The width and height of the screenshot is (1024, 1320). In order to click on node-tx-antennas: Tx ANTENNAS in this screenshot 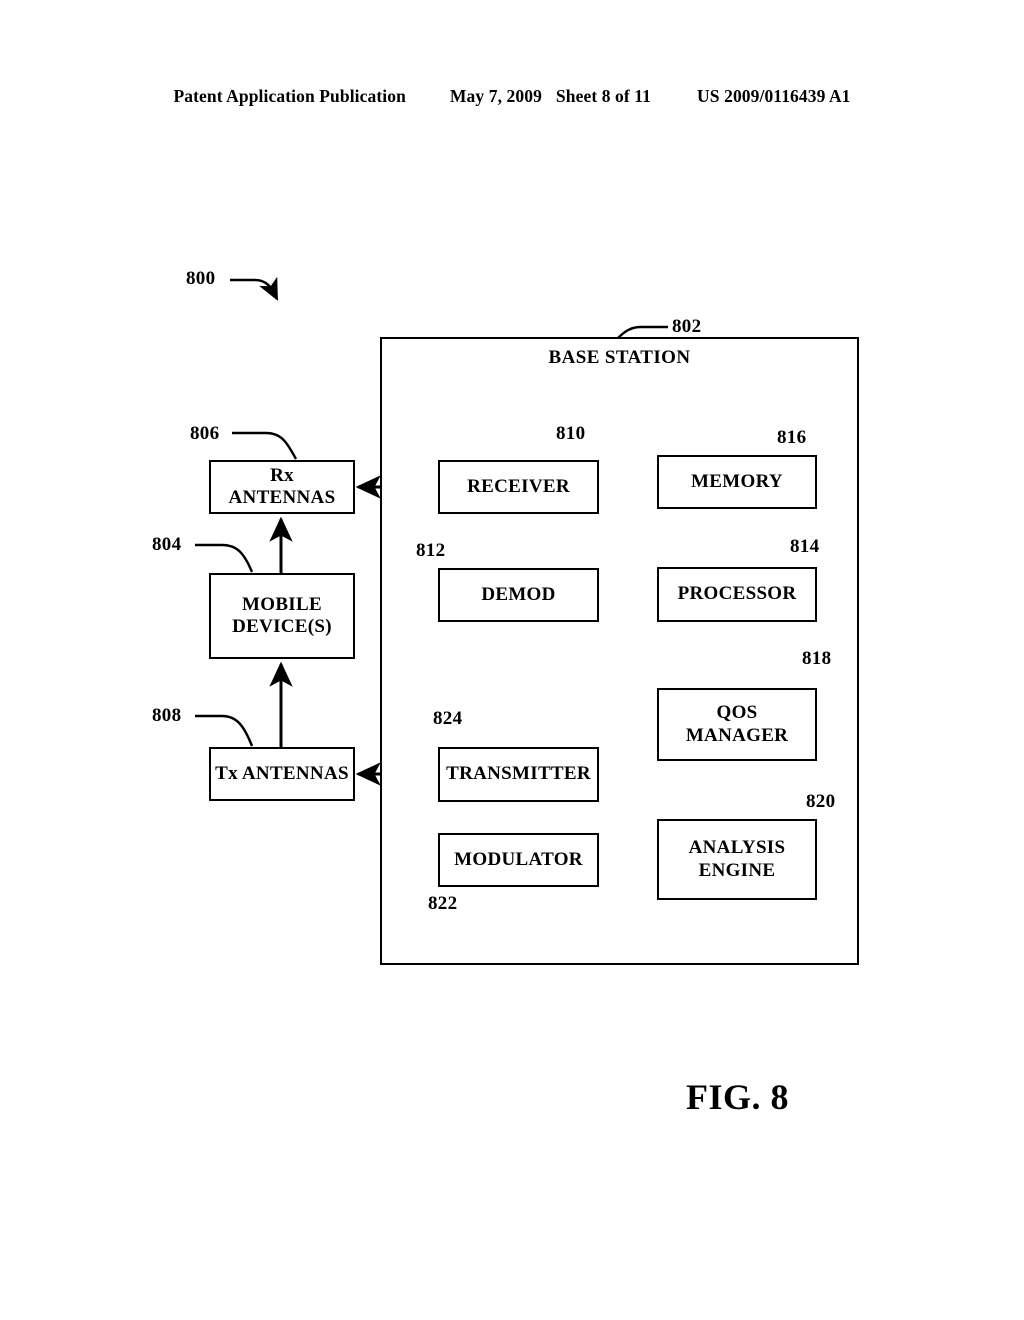, I will do `click(282, 774)`.